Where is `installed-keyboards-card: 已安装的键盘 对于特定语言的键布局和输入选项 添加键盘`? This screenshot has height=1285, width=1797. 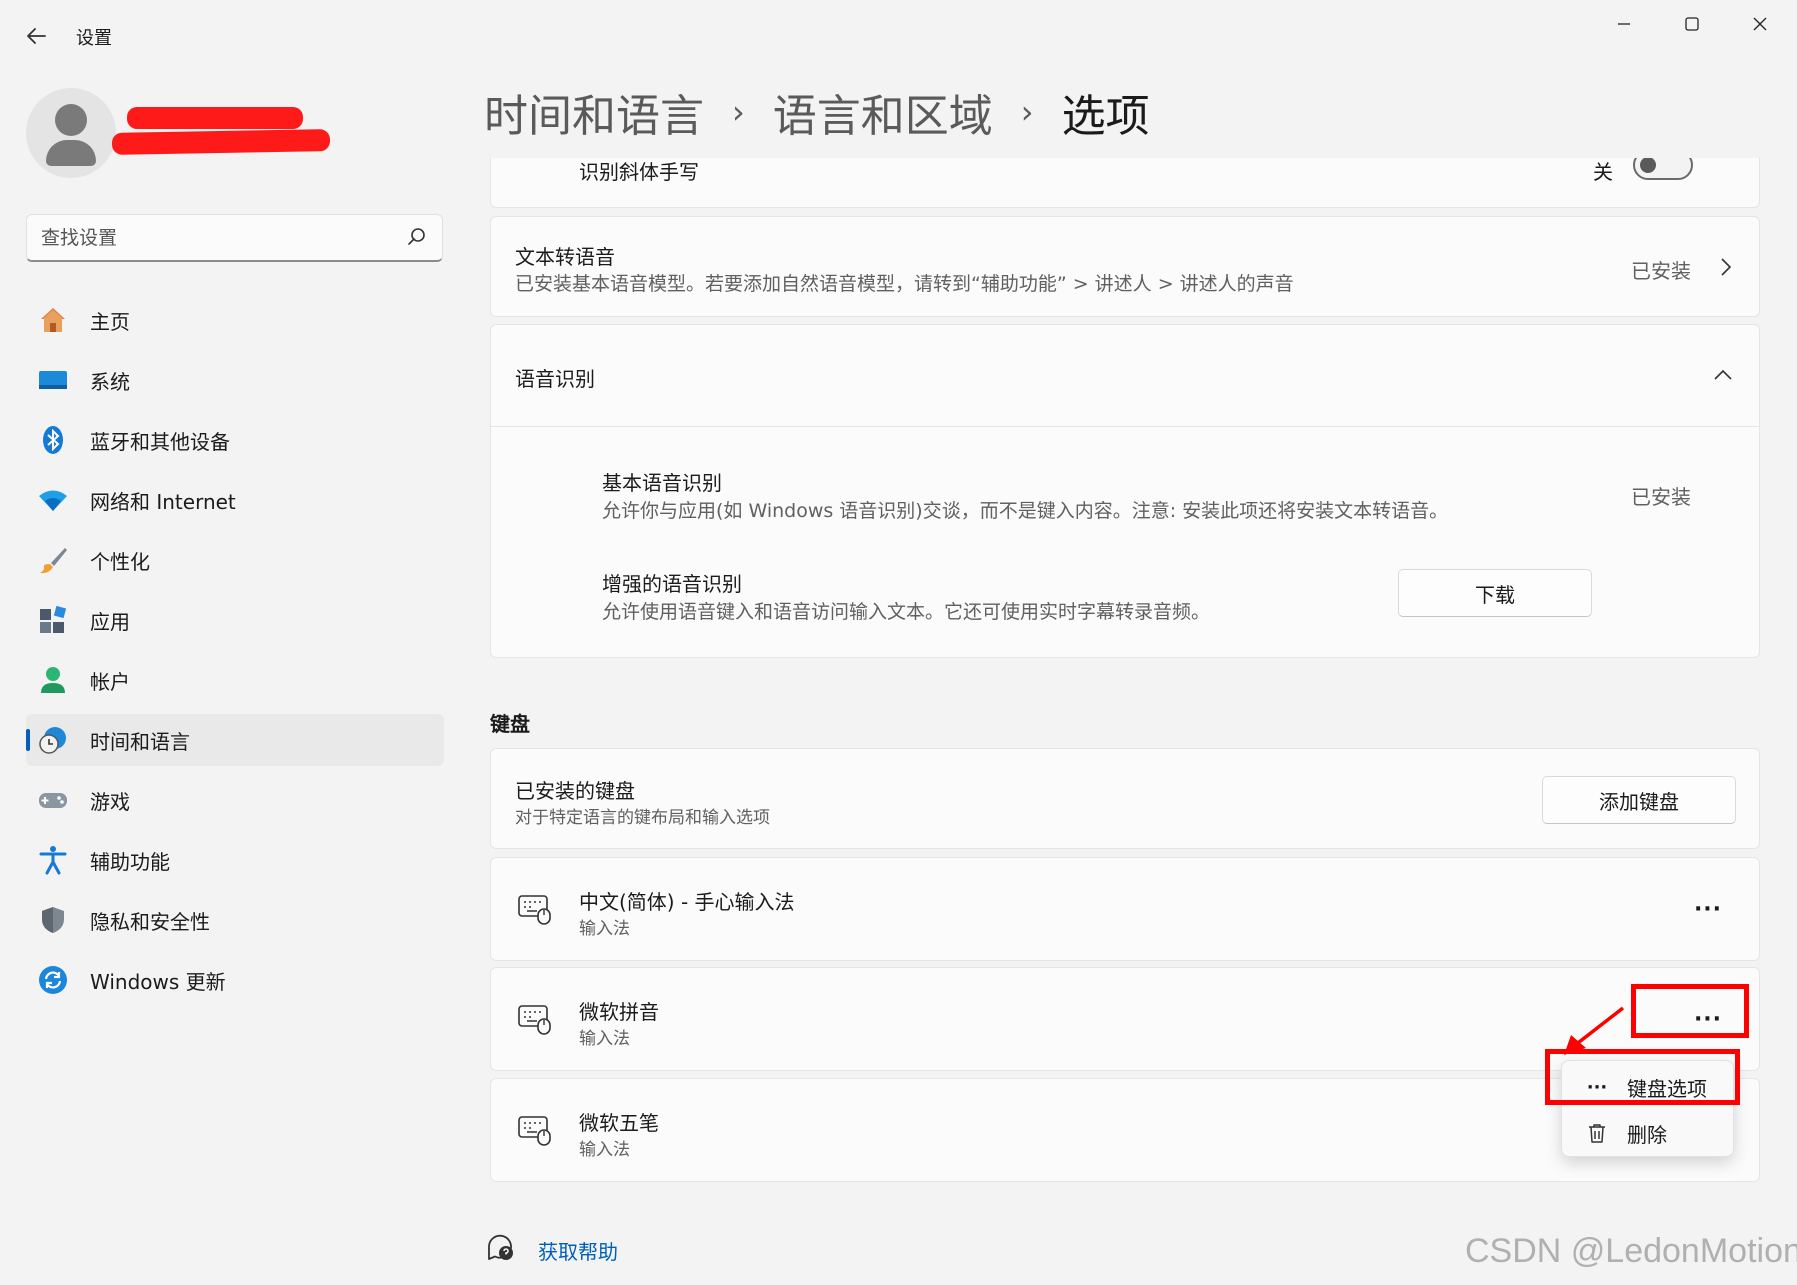 installed-keyboards-card: 已安装的键盘 对于特定语言的键布局和输入选项 添加键盘 is located at coordinates (1125, 798).